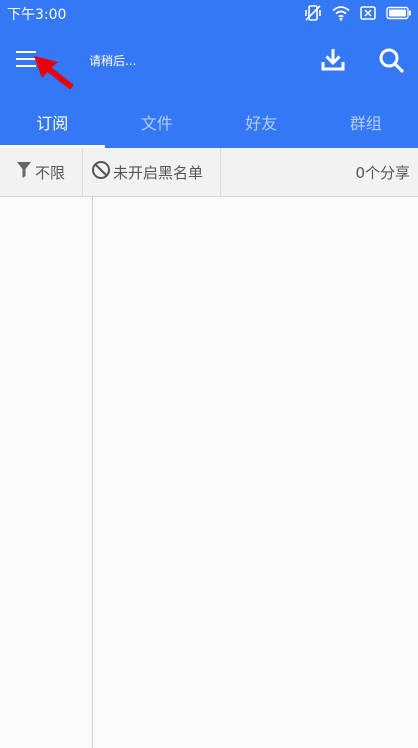 The image size is (418, 748). I want to click on no-sim-icon, so click(368, 13).